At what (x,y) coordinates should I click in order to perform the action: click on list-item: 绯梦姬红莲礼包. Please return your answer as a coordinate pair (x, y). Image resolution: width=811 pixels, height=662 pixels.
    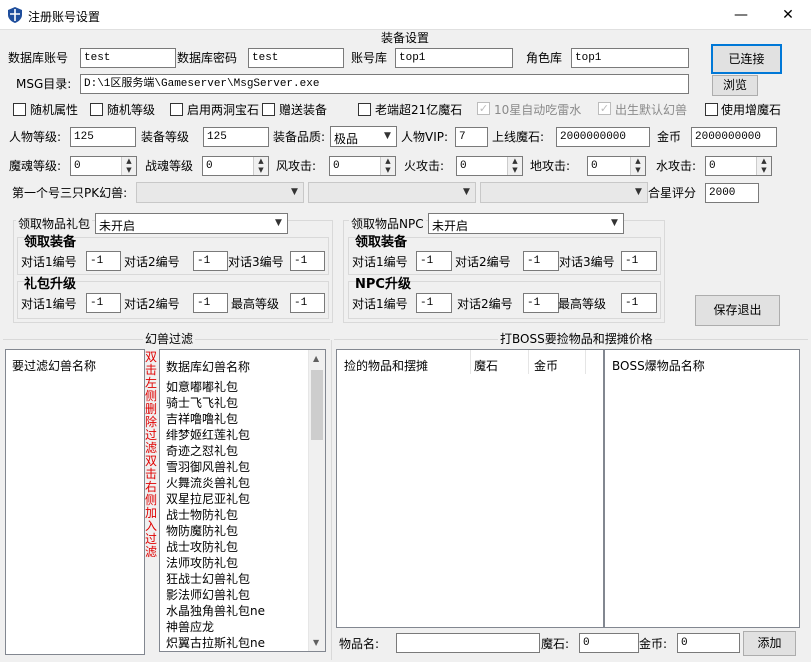
    Looking at the image, I should click on (208, 434).